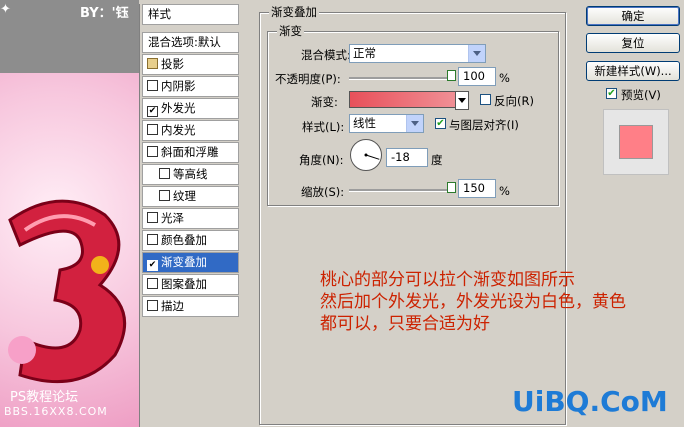 This screenshot has width=684, height=427. Describe the element at coordinates (504, 78) in the screenshot. I see `opacity-percent: %` at that location.